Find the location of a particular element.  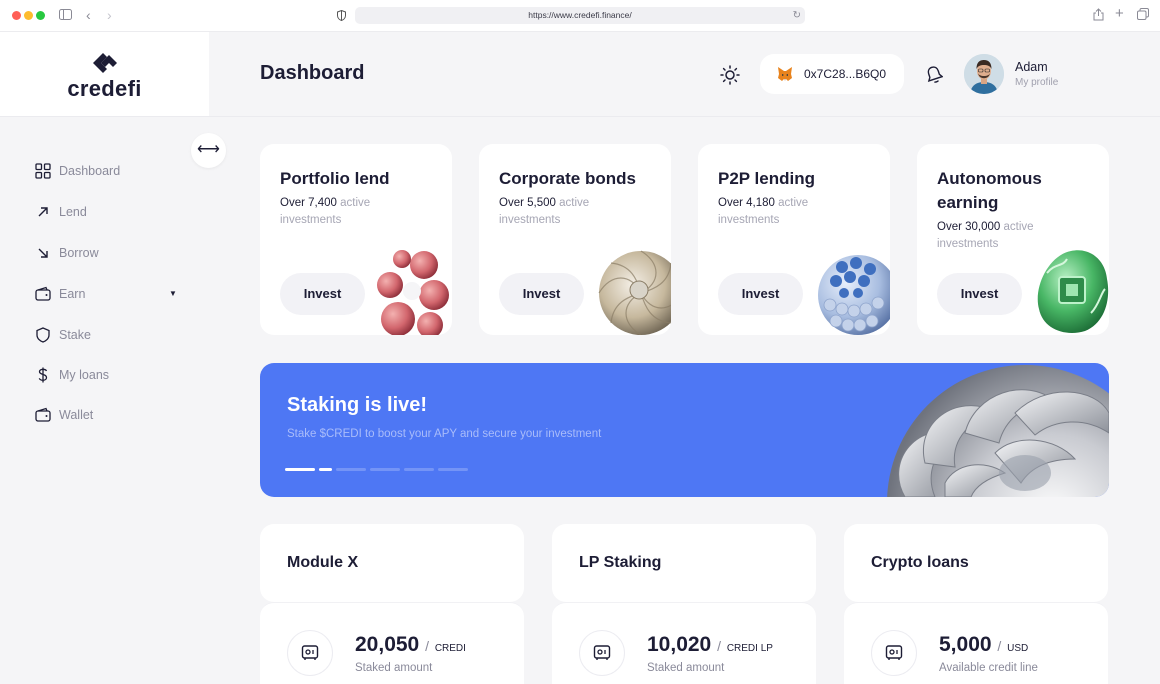

user-photo is located at coordinates (984, 74).